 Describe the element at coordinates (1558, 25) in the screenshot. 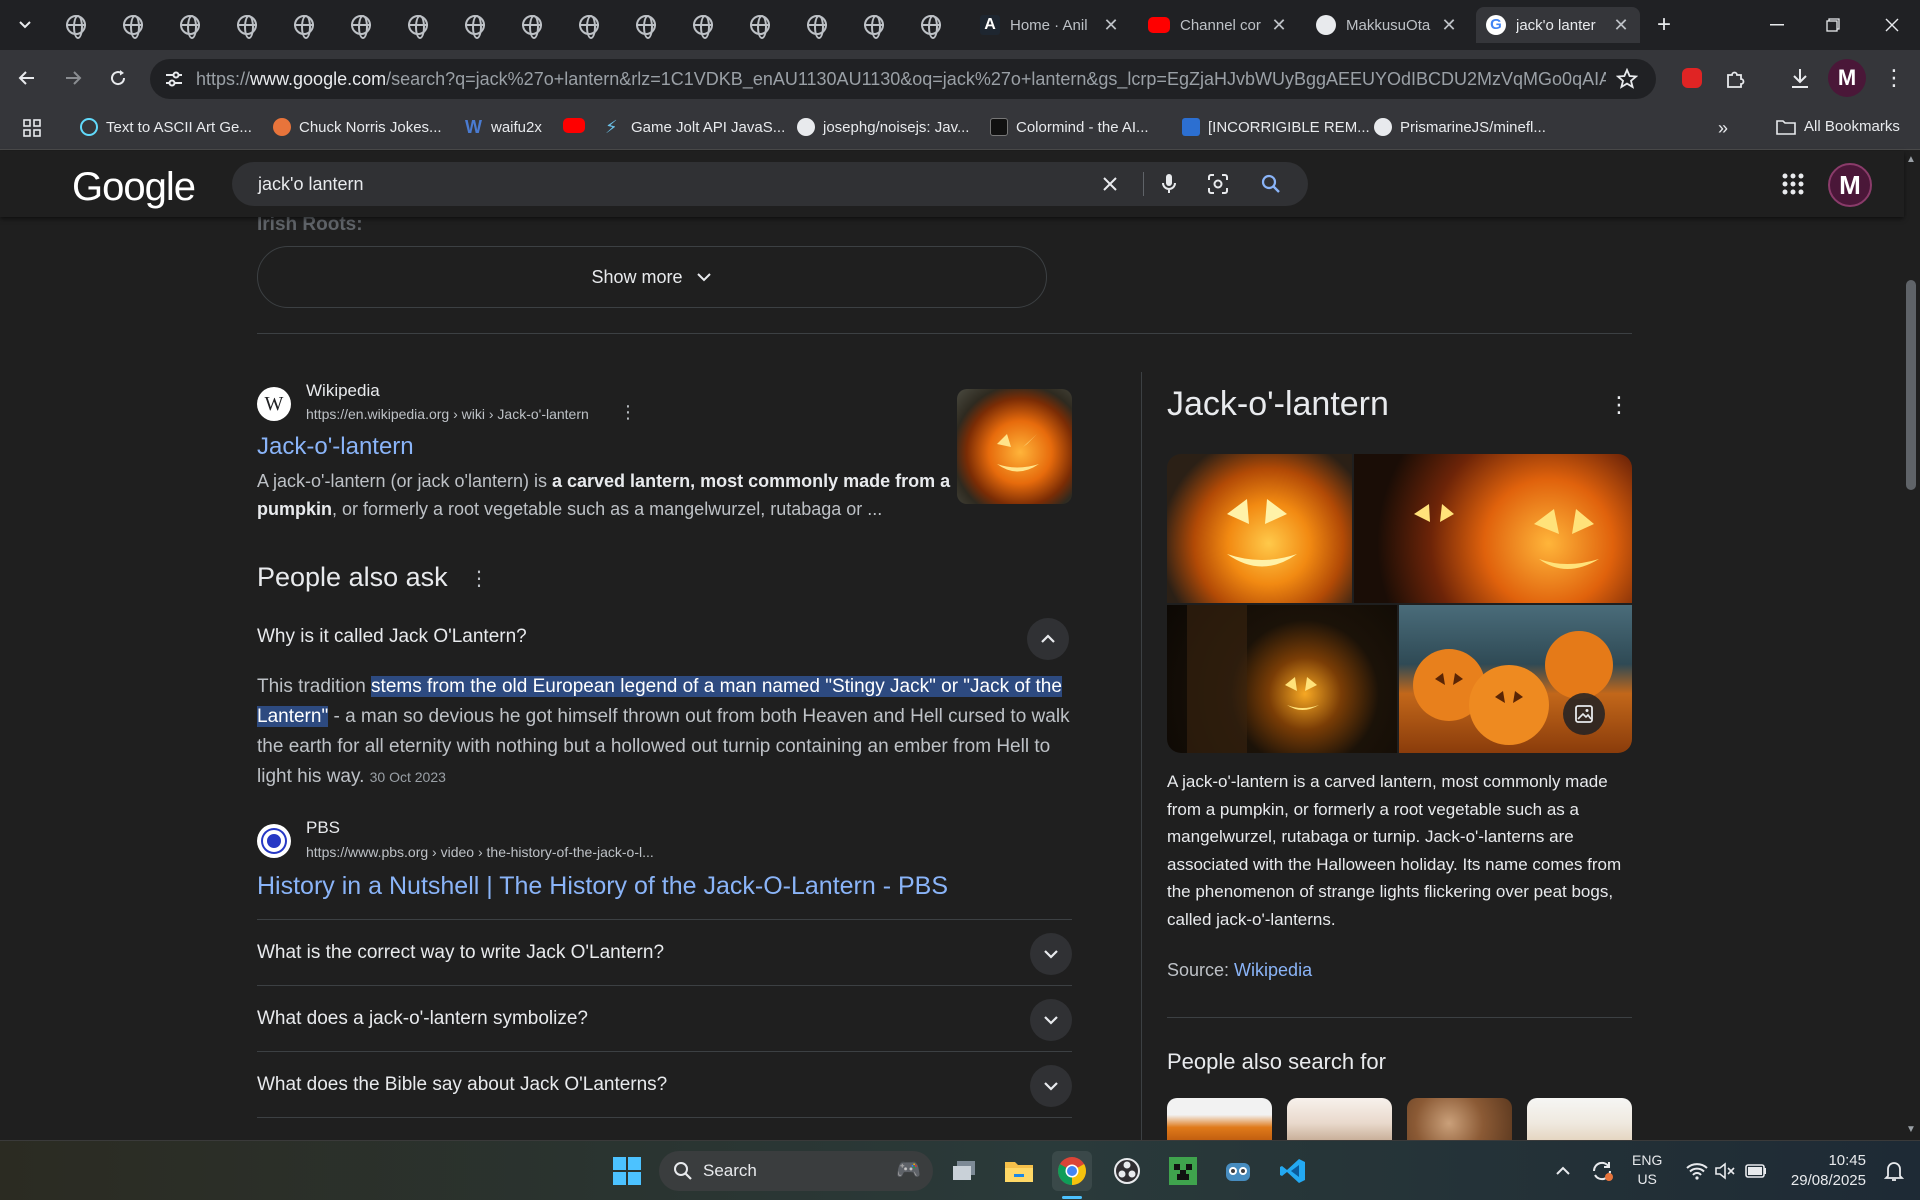

I see `tab-google-active: G jack'o lanter ✕` at that location.